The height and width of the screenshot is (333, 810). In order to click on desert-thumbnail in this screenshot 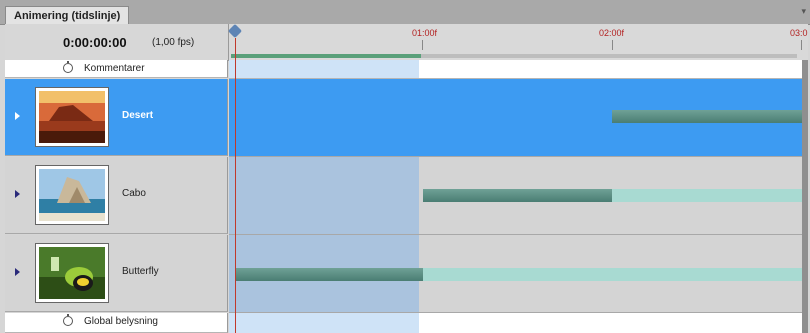, I will do `click(72, 117)`.